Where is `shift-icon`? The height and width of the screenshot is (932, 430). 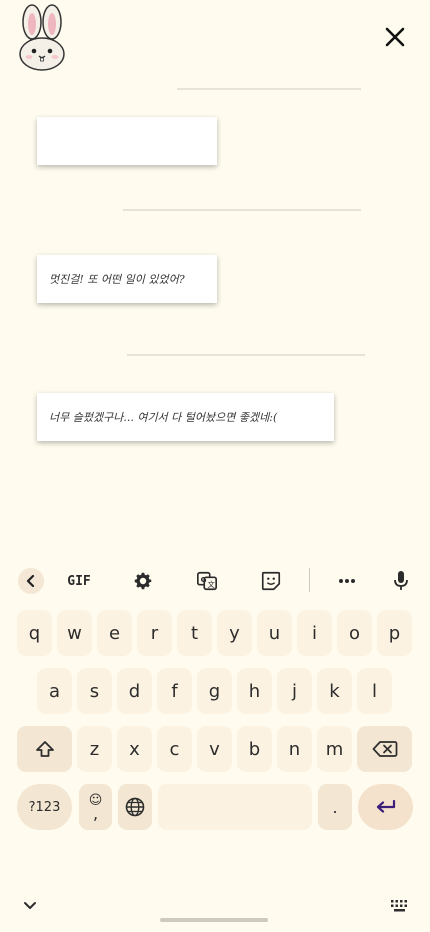 shift-icon is located at coordinates (44, 749).